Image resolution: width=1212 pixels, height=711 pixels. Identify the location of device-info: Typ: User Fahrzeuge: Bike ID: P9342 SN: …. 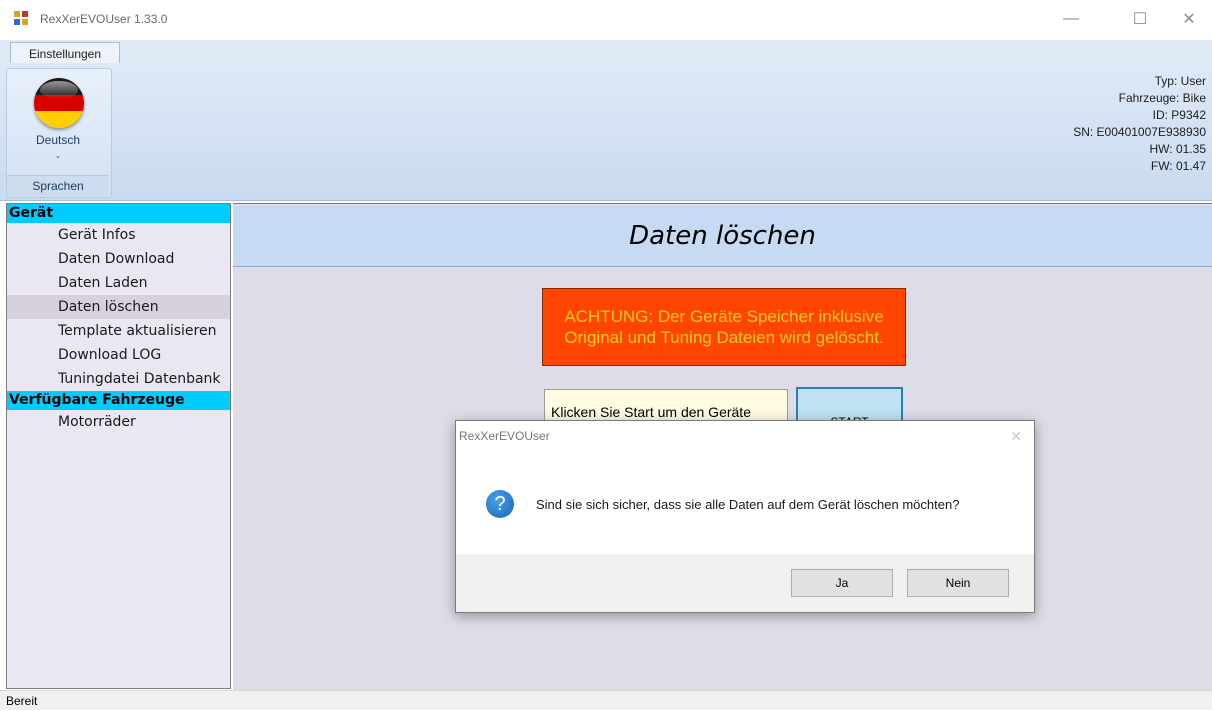
(1139, 124).